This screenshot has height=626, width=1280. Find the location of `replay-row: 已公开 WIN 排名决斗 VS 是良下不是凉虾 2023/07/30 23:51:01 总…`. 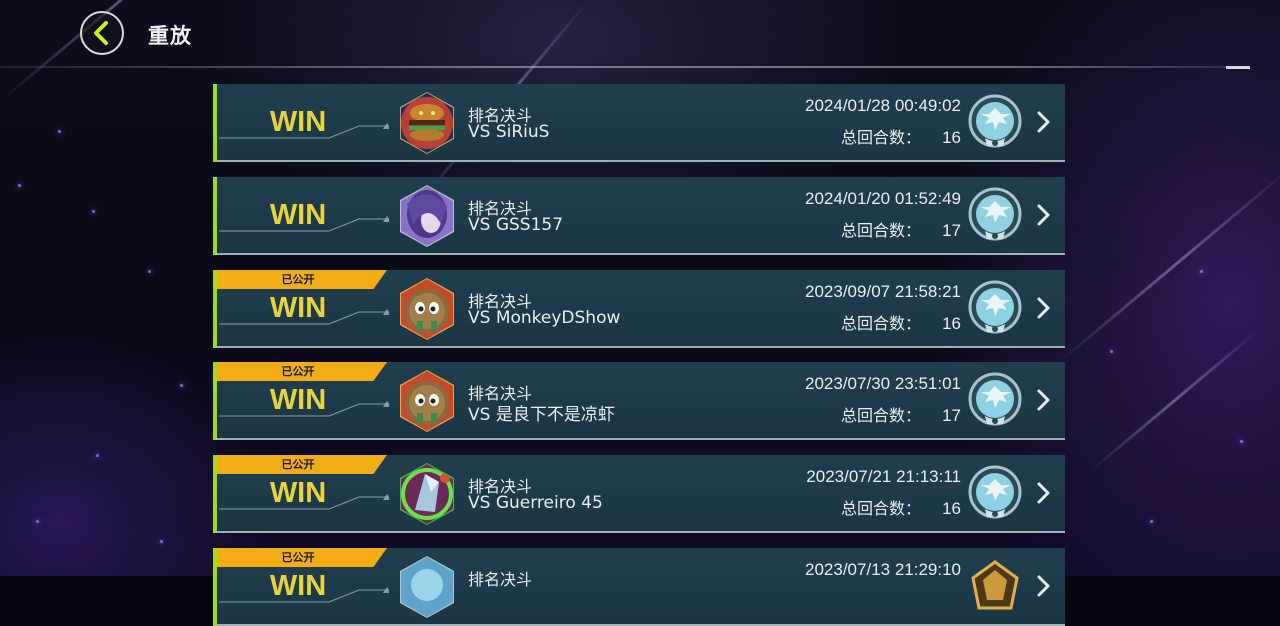

replay-row: 已公开 WIN 排名决斗 VS 是良下不是凉虾 2023/07/30 23:51:01 总… is located at coordinates (639, 401).